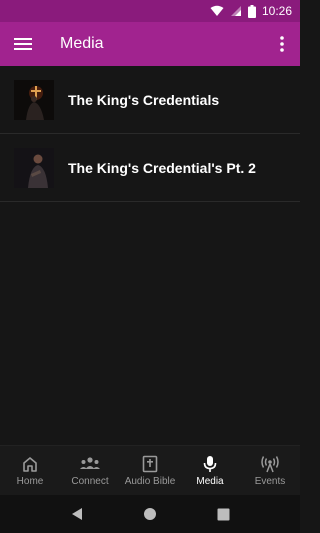 This screenshot has width=320, height=533. I want to click on nav-label: Audio Bible, so click(150, 481).